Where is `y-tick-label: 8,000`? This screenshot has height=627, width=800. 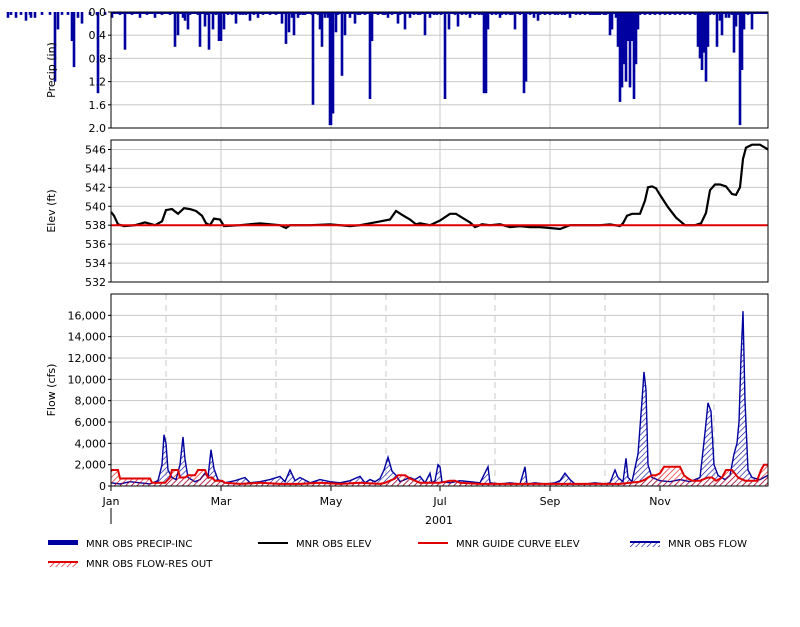 y-tick-label: 8,000 is located at coordinates (91, 401).